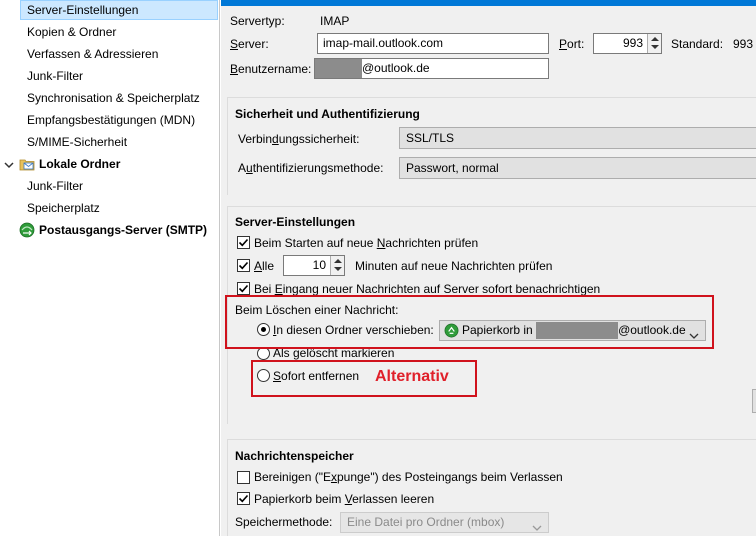  What do you see at coordinates (243, 498) in the screenshot?
I see `empty-trash-checkbox` at bounding box center [243, 498].